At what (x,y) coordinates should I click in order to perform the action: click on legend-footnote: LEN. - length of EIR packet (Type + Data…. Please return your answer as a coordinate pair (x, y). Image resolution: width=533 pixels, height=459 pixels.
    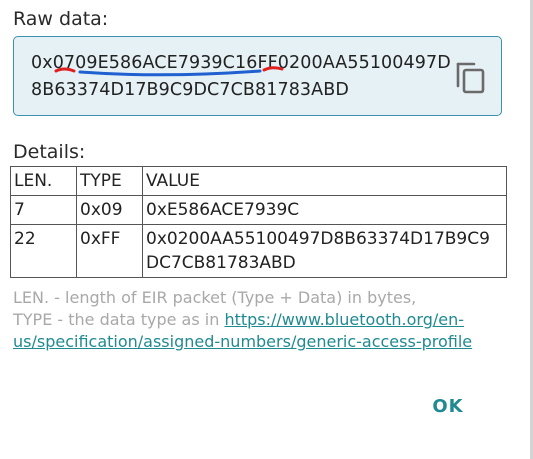
    Looking at the image, I should click on (260, 320).